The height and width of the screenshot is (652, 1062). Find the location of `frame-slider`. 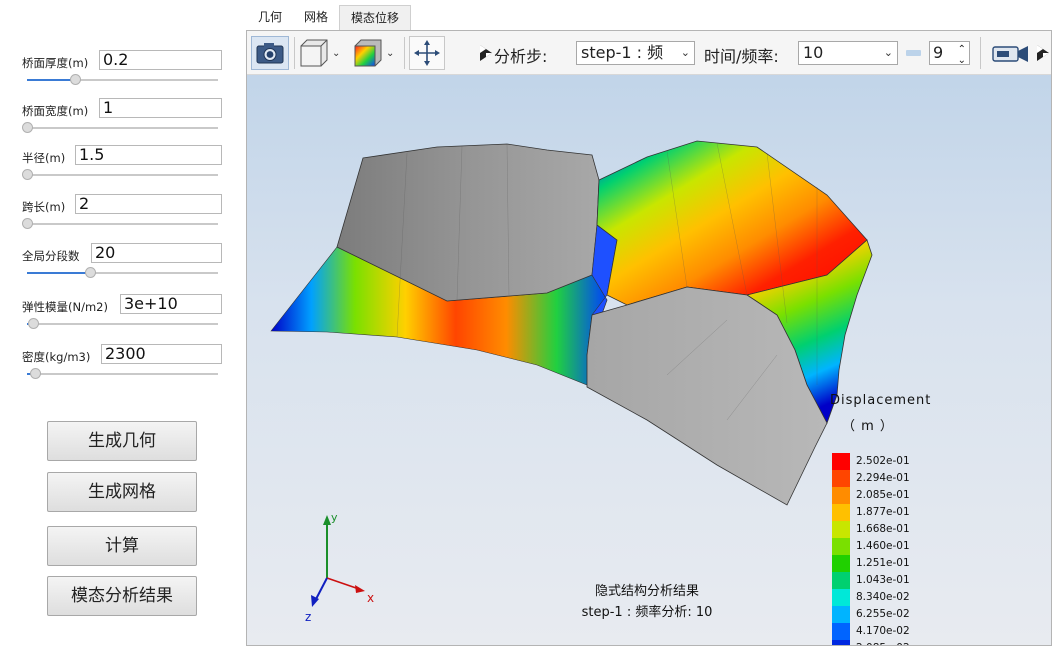

frame-slider is located at coordinates (913, 53).